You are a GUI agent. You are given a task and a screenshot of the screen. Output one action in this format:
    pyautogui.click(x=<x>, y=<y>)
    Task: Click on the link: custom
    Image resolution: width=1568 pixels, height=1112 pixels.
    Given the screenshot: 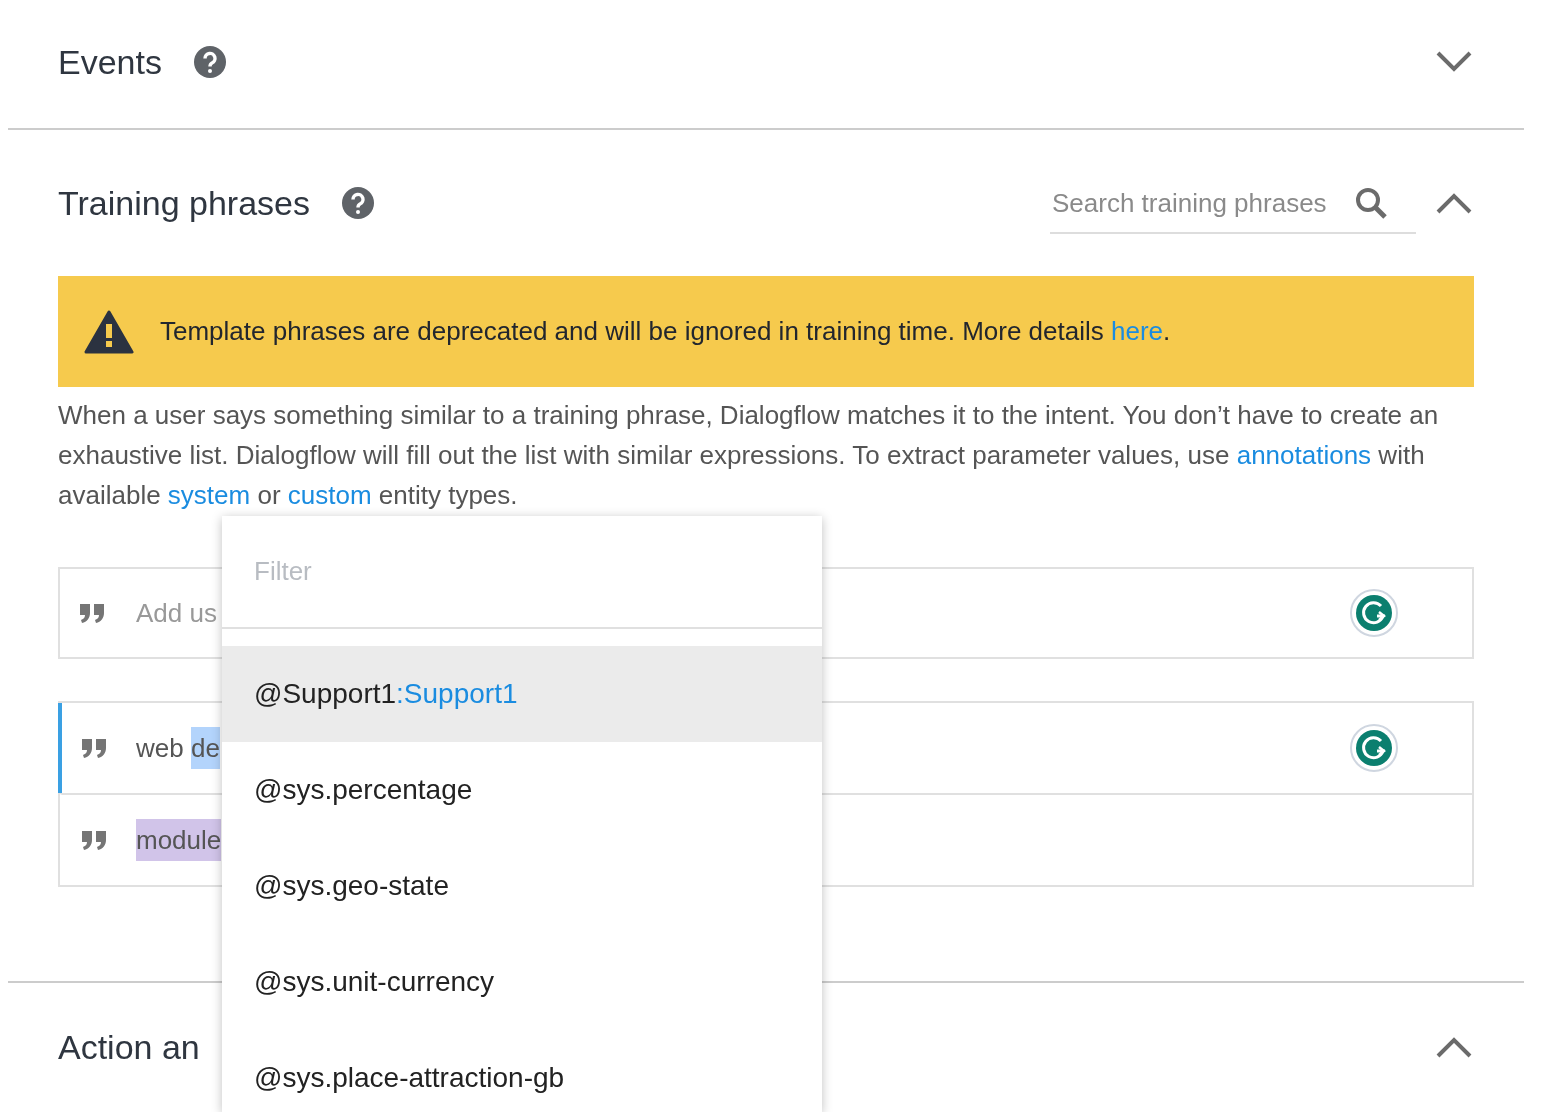 What is the action you would take?
    pyautogui.click(x=329, y=495)
    